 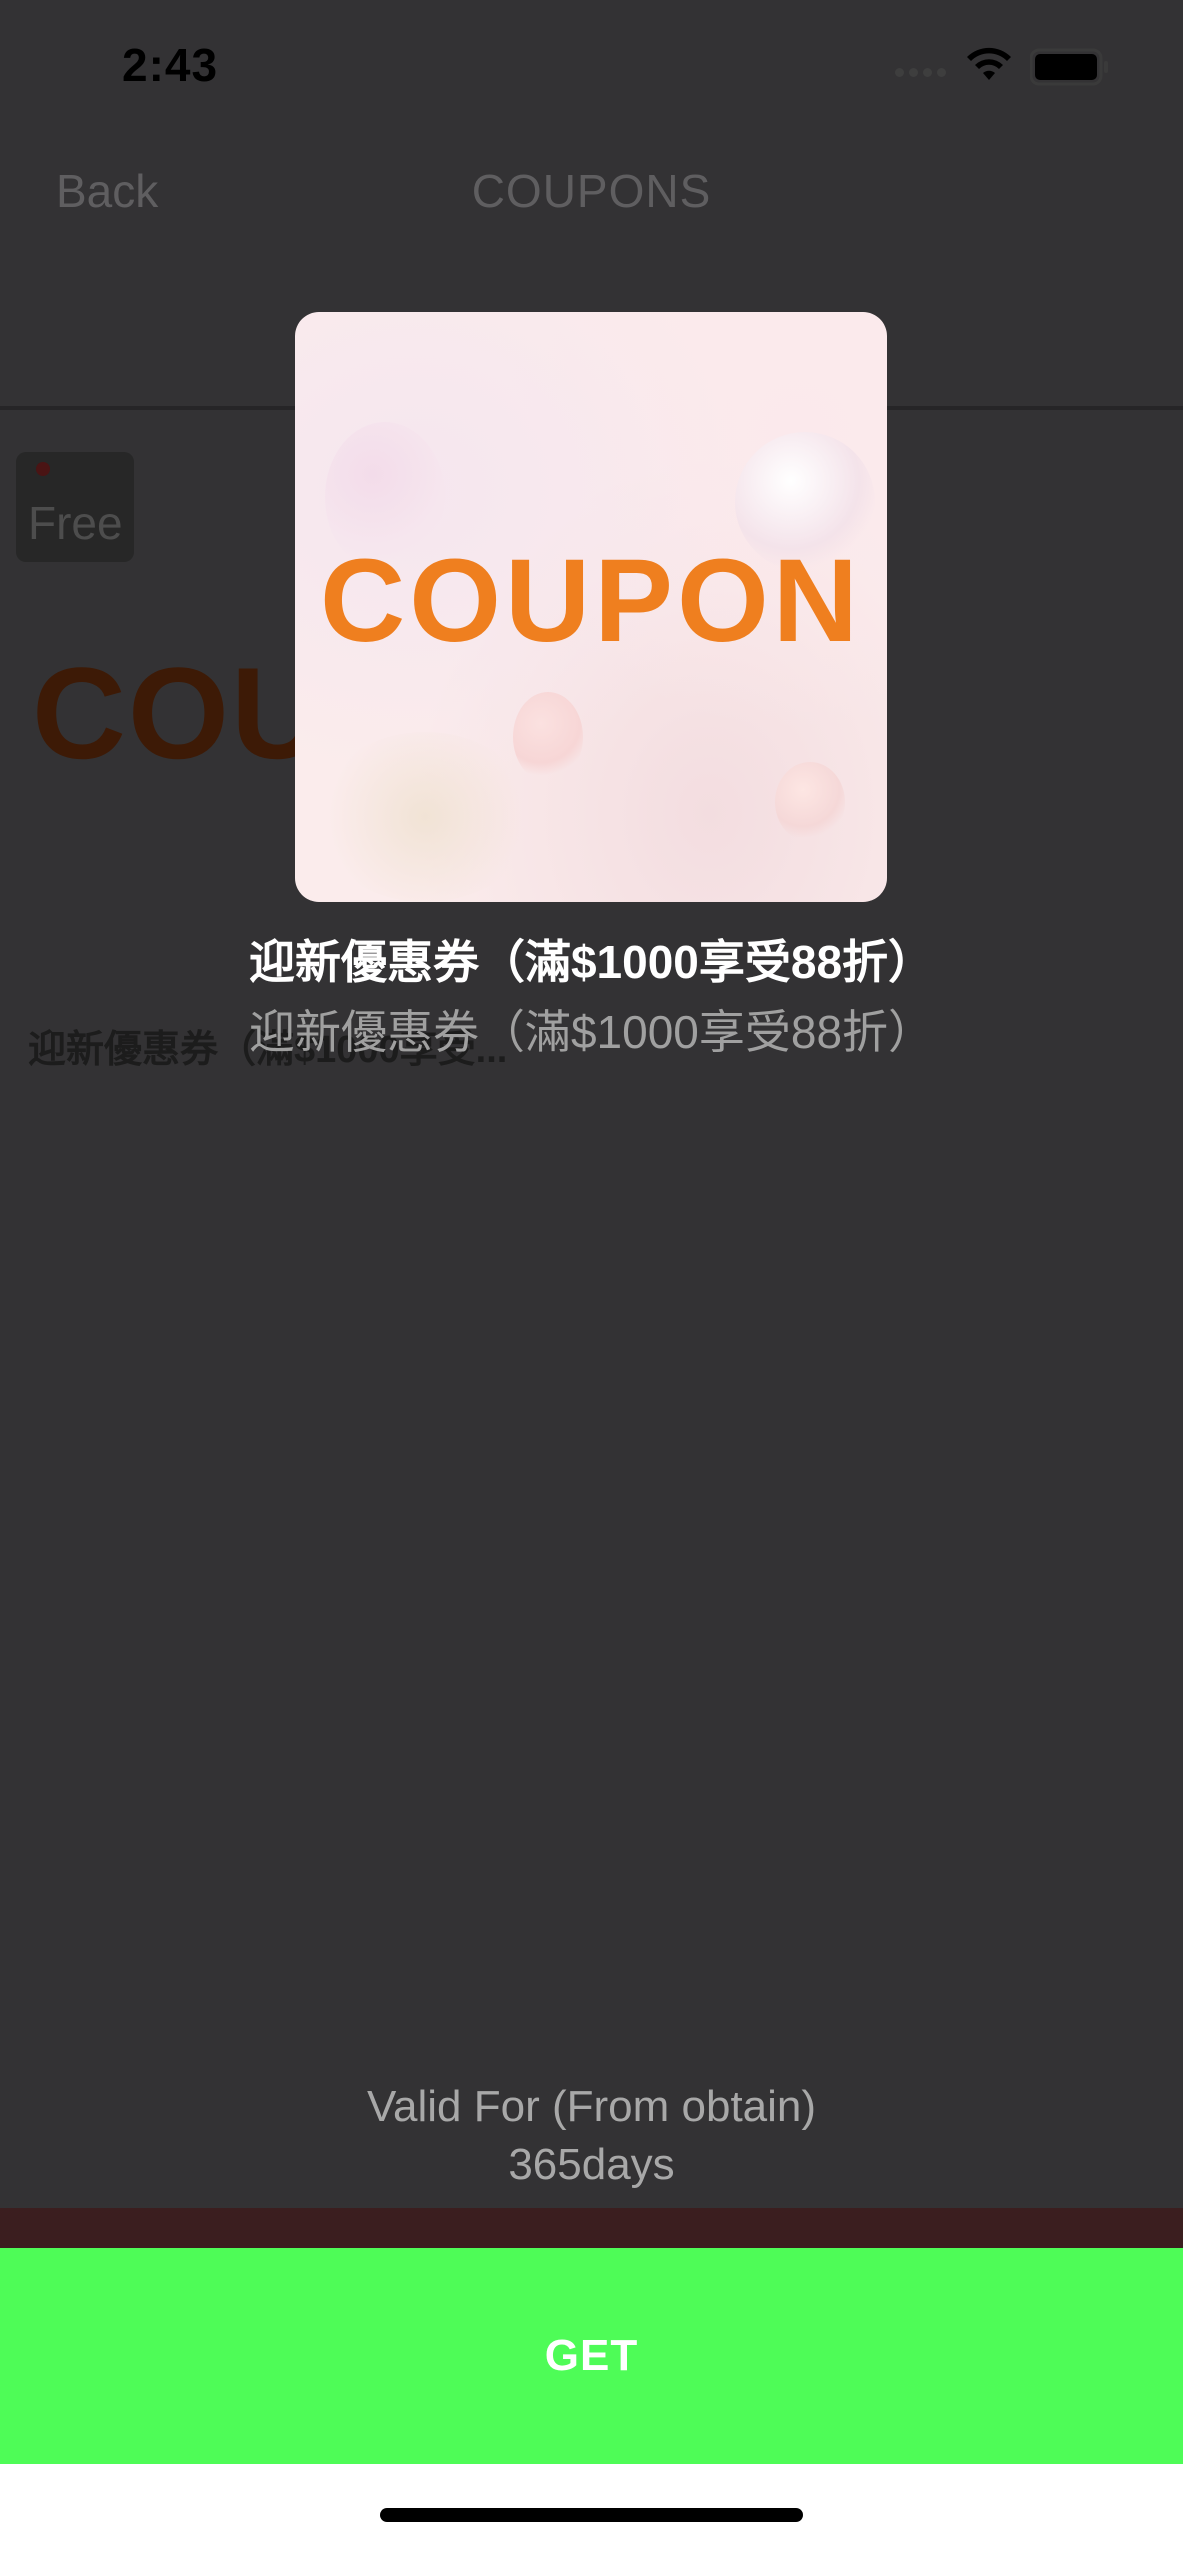 I want to click on page-title: COUPONS, so click(x=591, y=191).